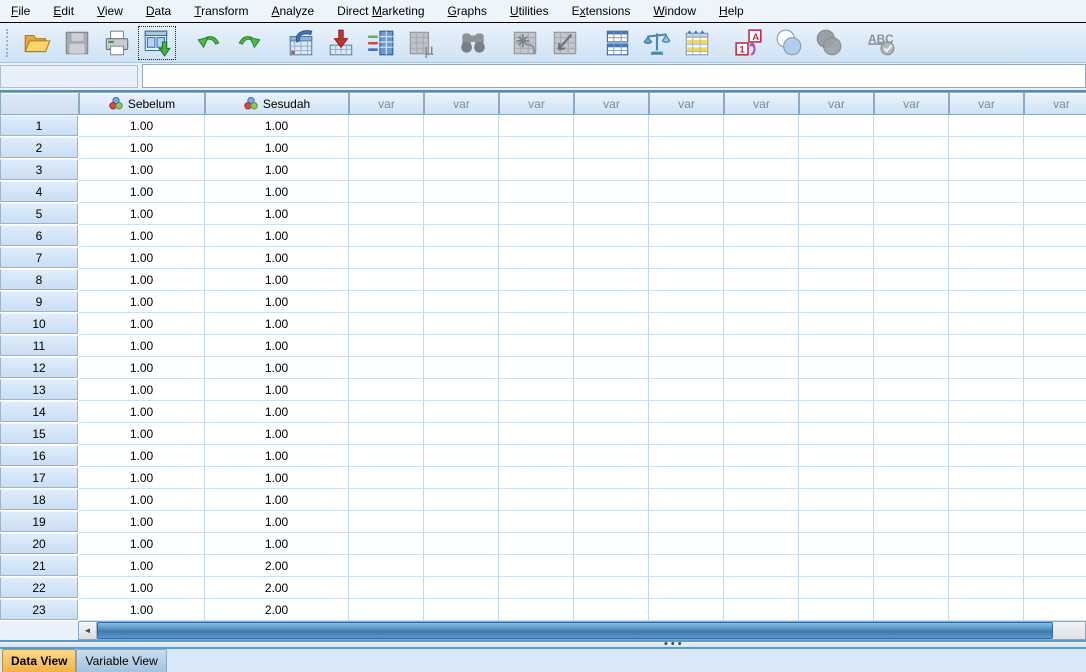 The height and width of the screenshot is (672, 1086). Describe the element at coordinates (39, 609) in the screenshot. I see `row-header-23: 23` at that location.